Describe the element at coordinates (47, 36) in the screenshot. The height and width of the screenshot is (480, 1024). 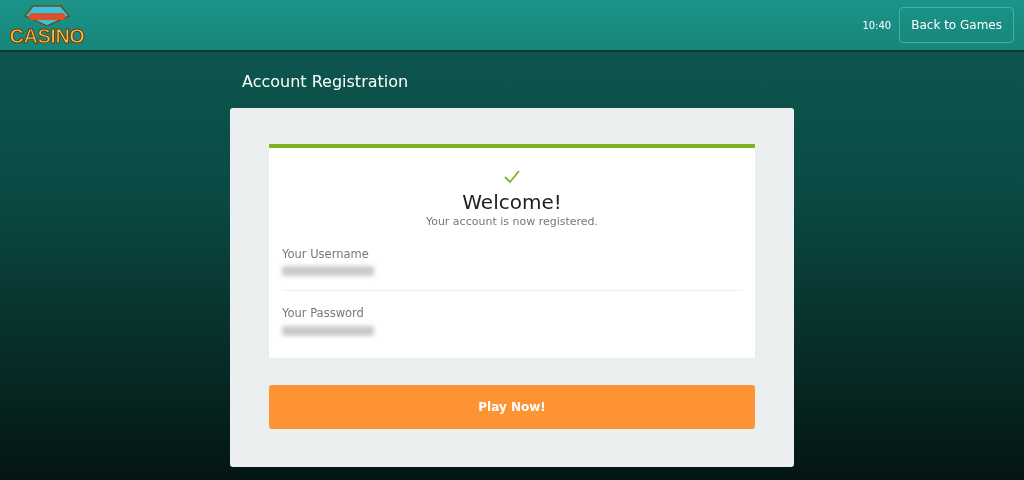
I see `logo-text: CASINO` at that location.